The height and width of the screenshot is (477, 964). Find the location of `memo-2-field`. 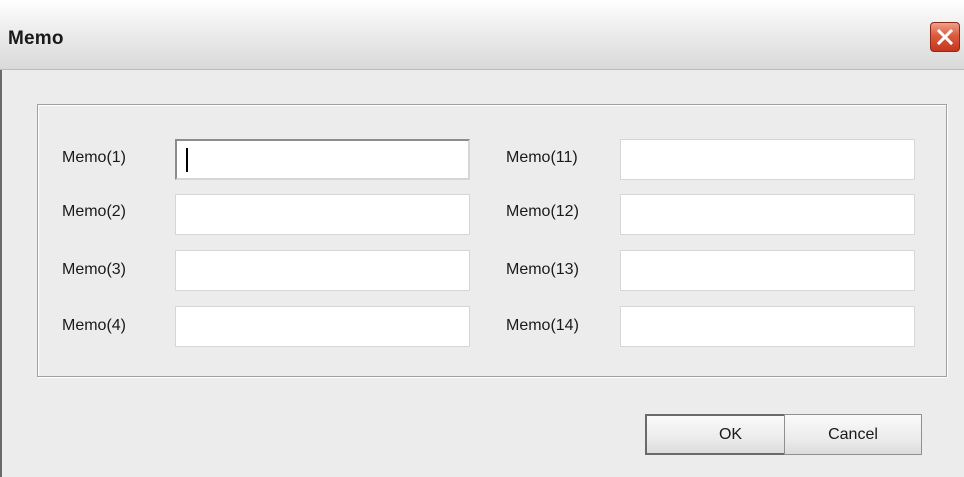

memo-2-field is located at coordinates (322, 214).